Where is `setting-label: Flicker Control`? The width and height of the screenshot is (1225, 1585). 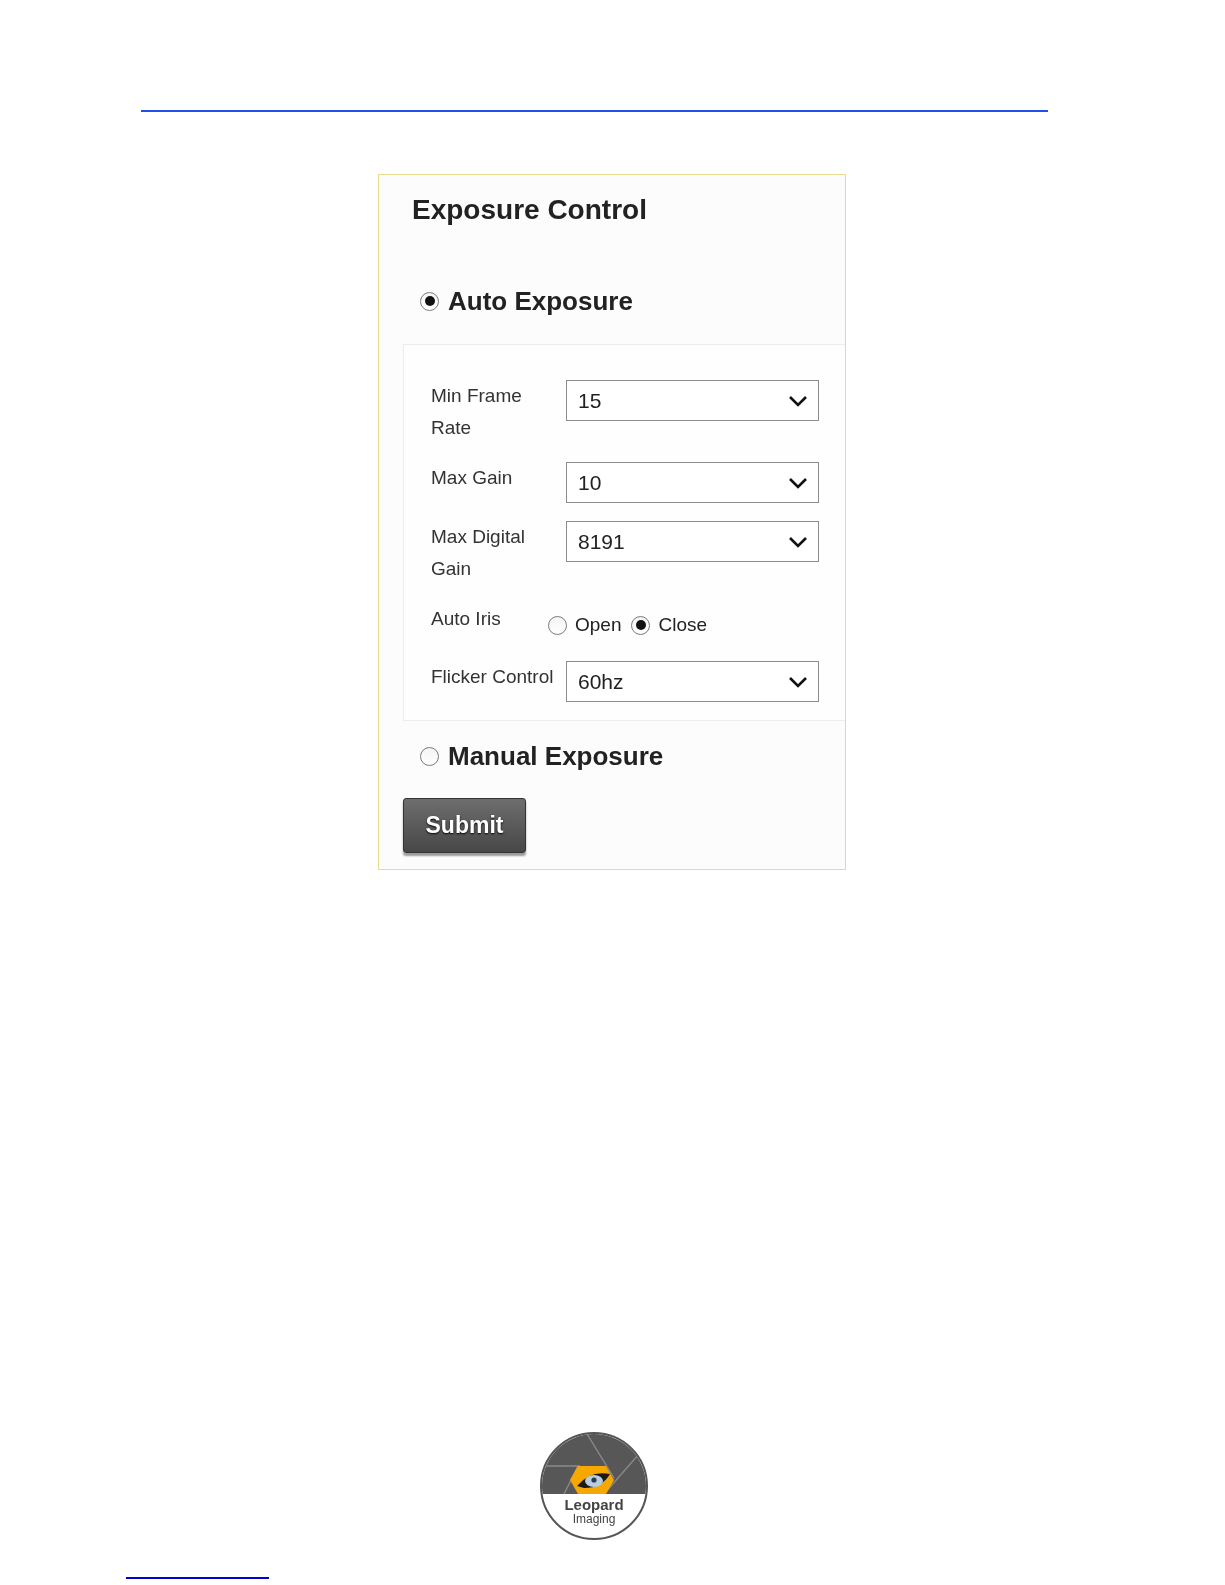
setting-label: Flicker Control is located at coordinates (492, 677).